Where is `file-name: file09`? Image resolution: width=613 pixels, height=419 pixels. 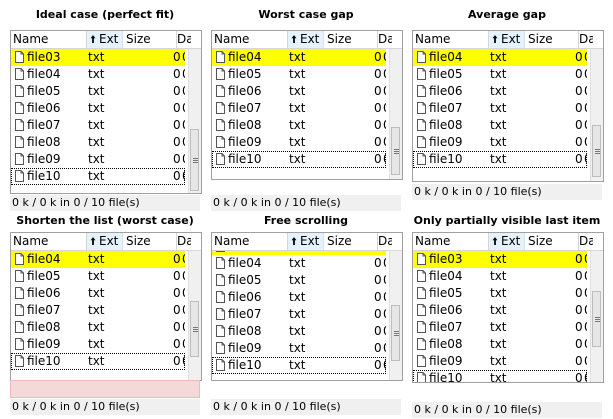
file-name: file09 is located at coordinates (245, 348).